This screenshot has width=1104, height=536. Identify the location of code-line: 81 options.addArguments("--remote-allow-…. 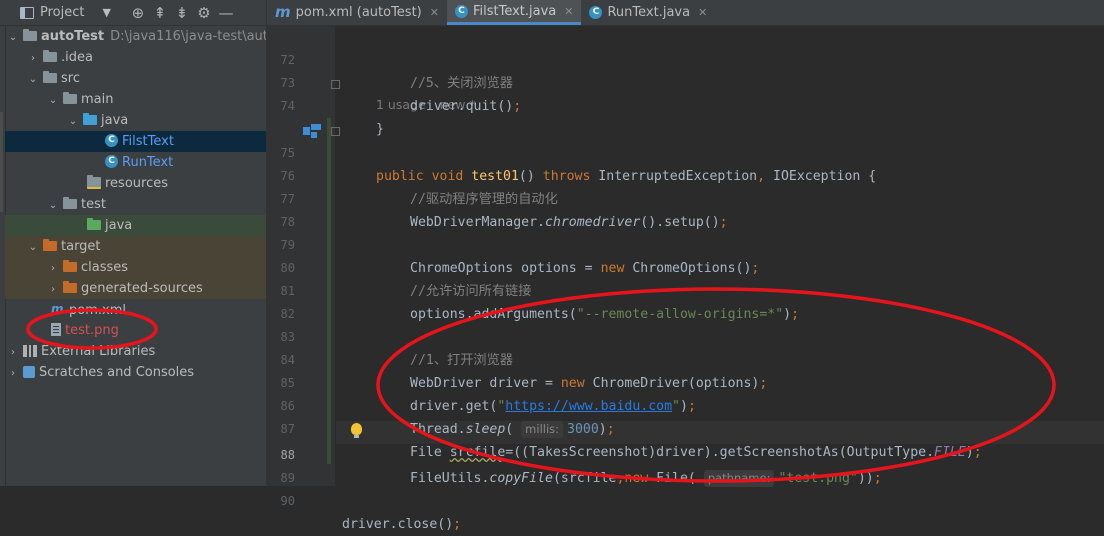
(552, 289).